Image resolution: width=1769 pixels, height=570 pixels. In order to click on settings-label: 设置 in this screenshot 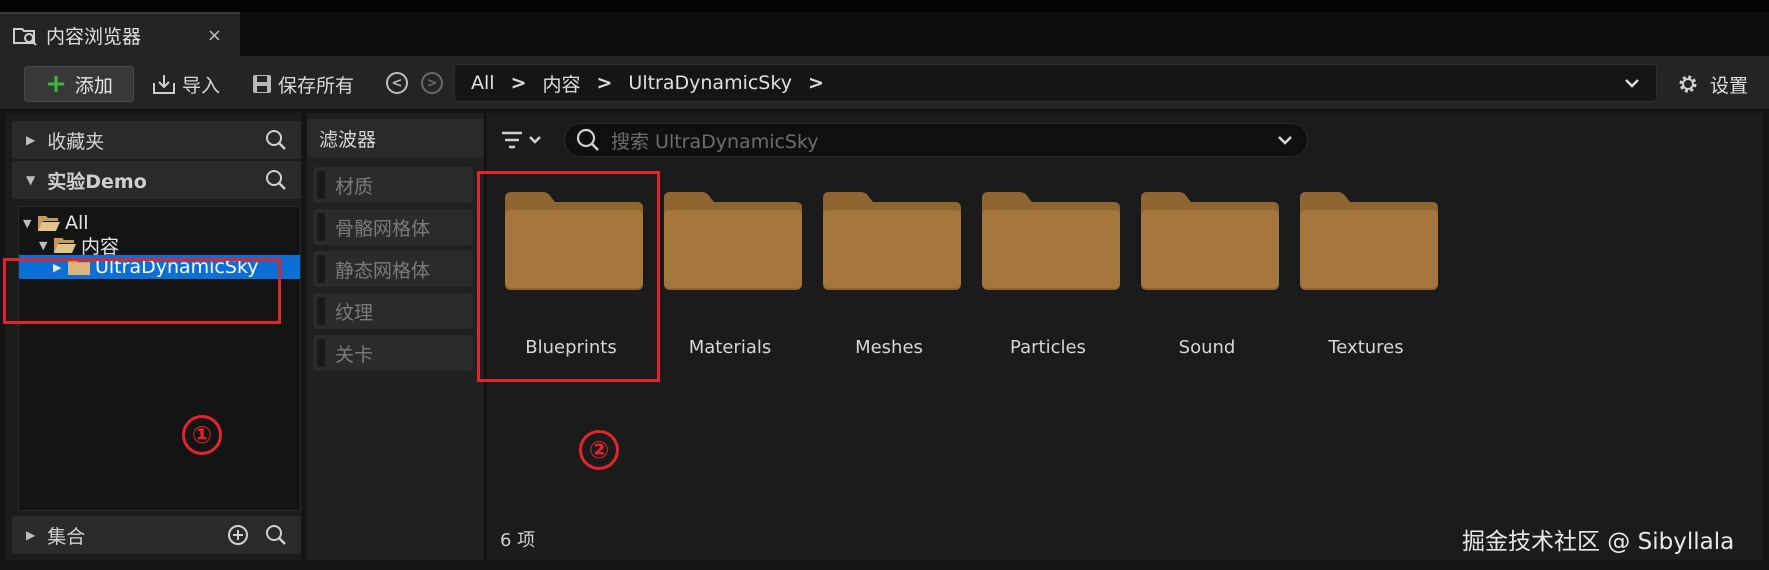, I will do `click(1729, 85)`.